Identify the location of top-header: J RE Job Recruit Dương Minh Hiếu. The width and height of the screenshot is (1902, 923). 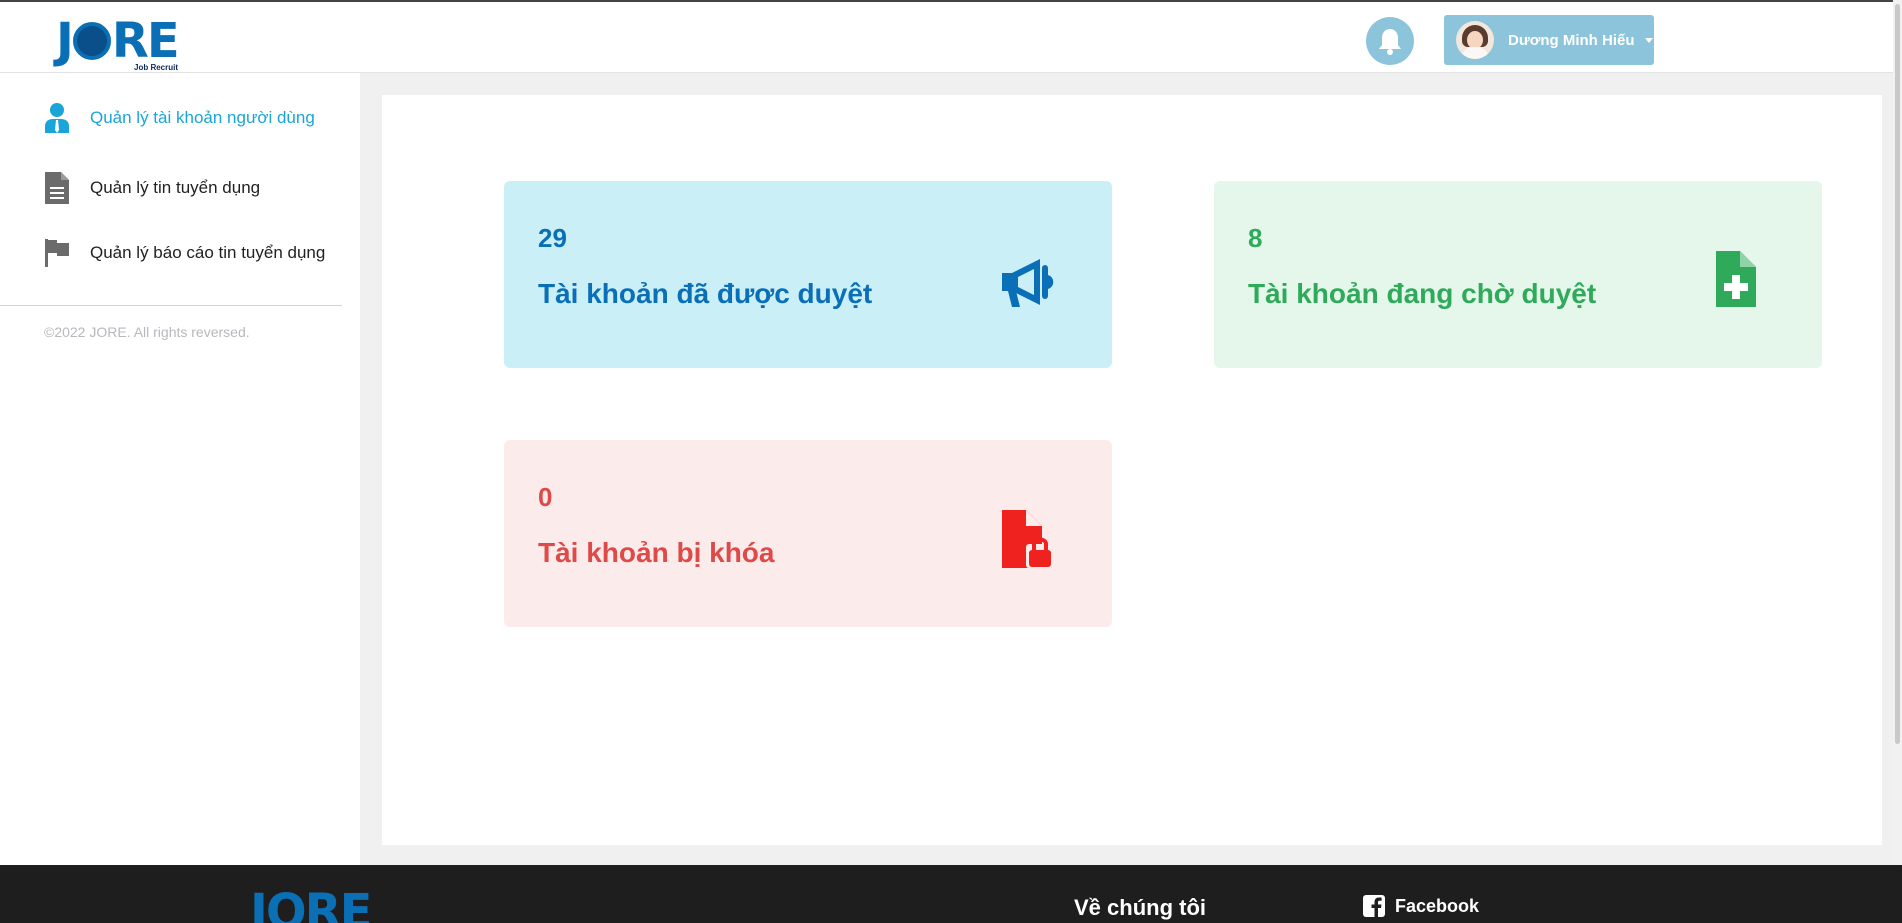
(951, 36).